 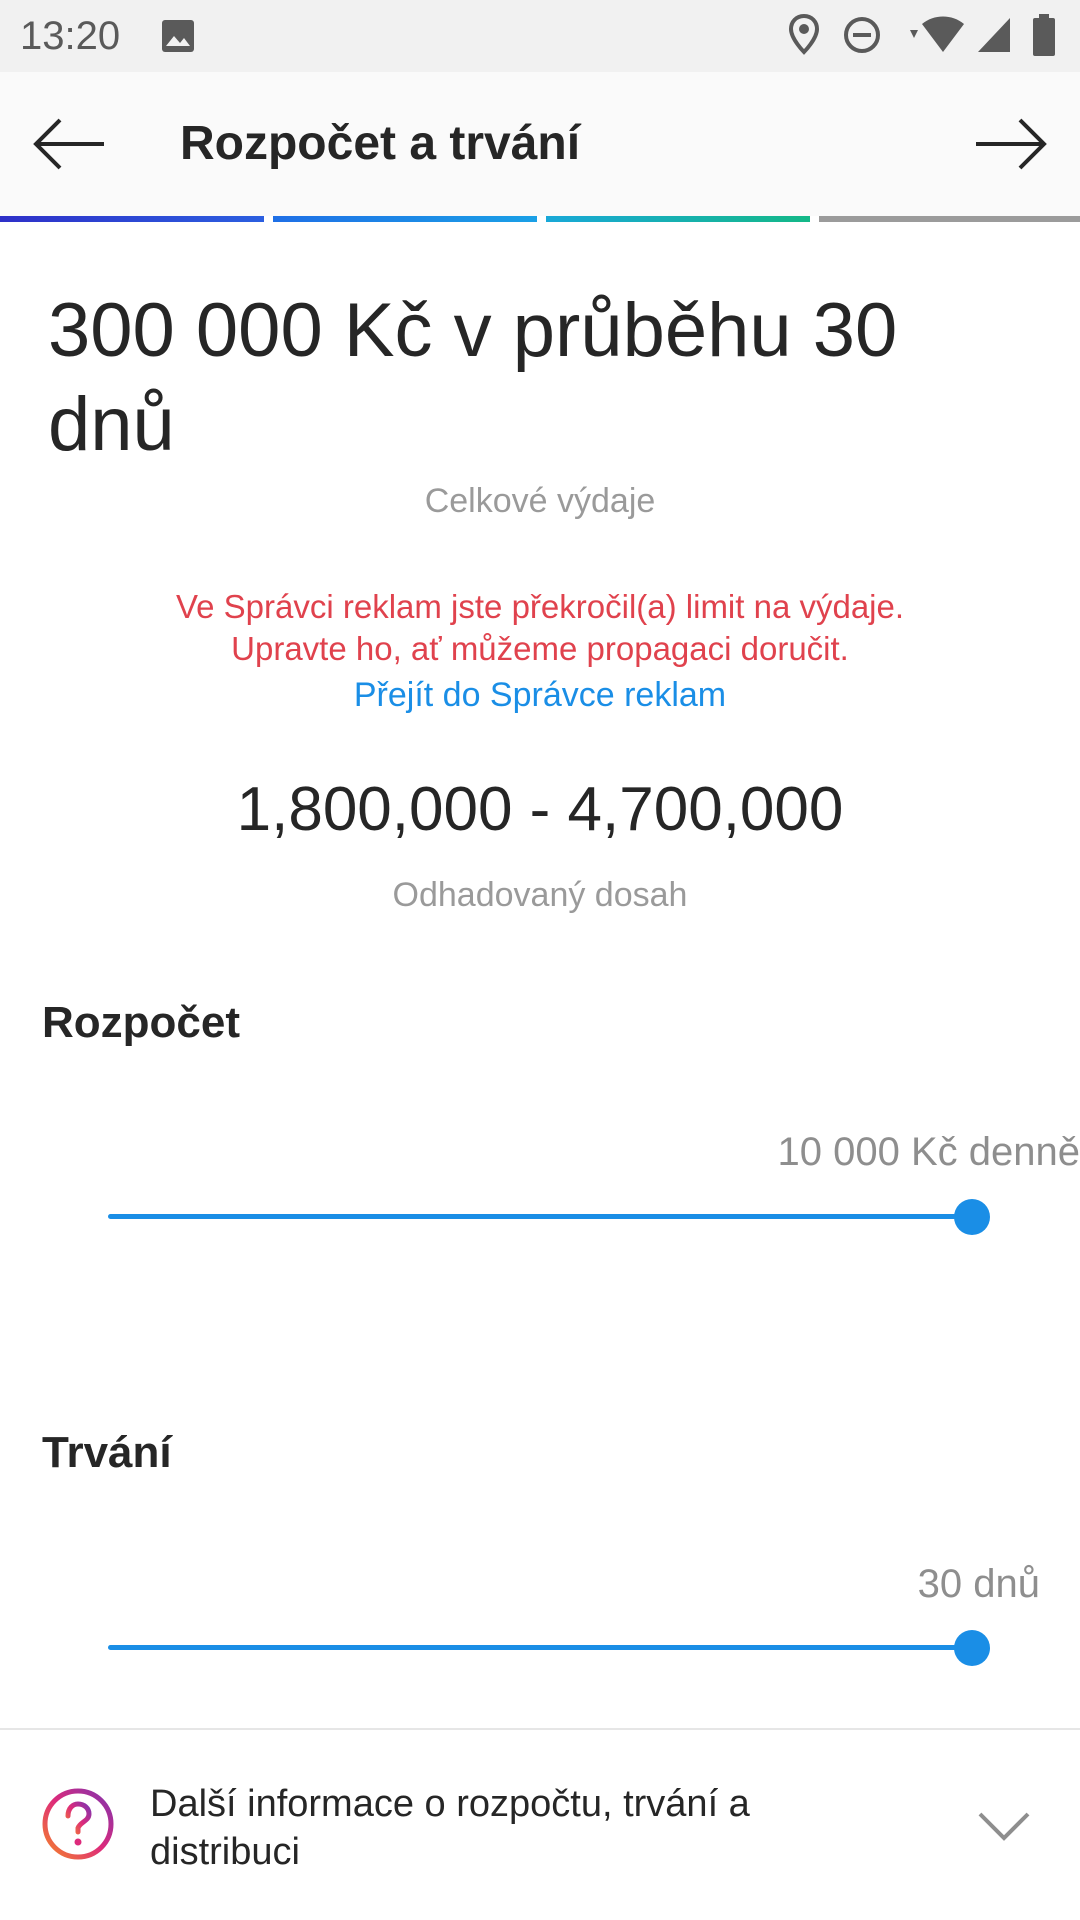 What do you see at coordinates (934, 37) in the screenshot?
I see `wifi-icon` at bounding box center [934, 37].